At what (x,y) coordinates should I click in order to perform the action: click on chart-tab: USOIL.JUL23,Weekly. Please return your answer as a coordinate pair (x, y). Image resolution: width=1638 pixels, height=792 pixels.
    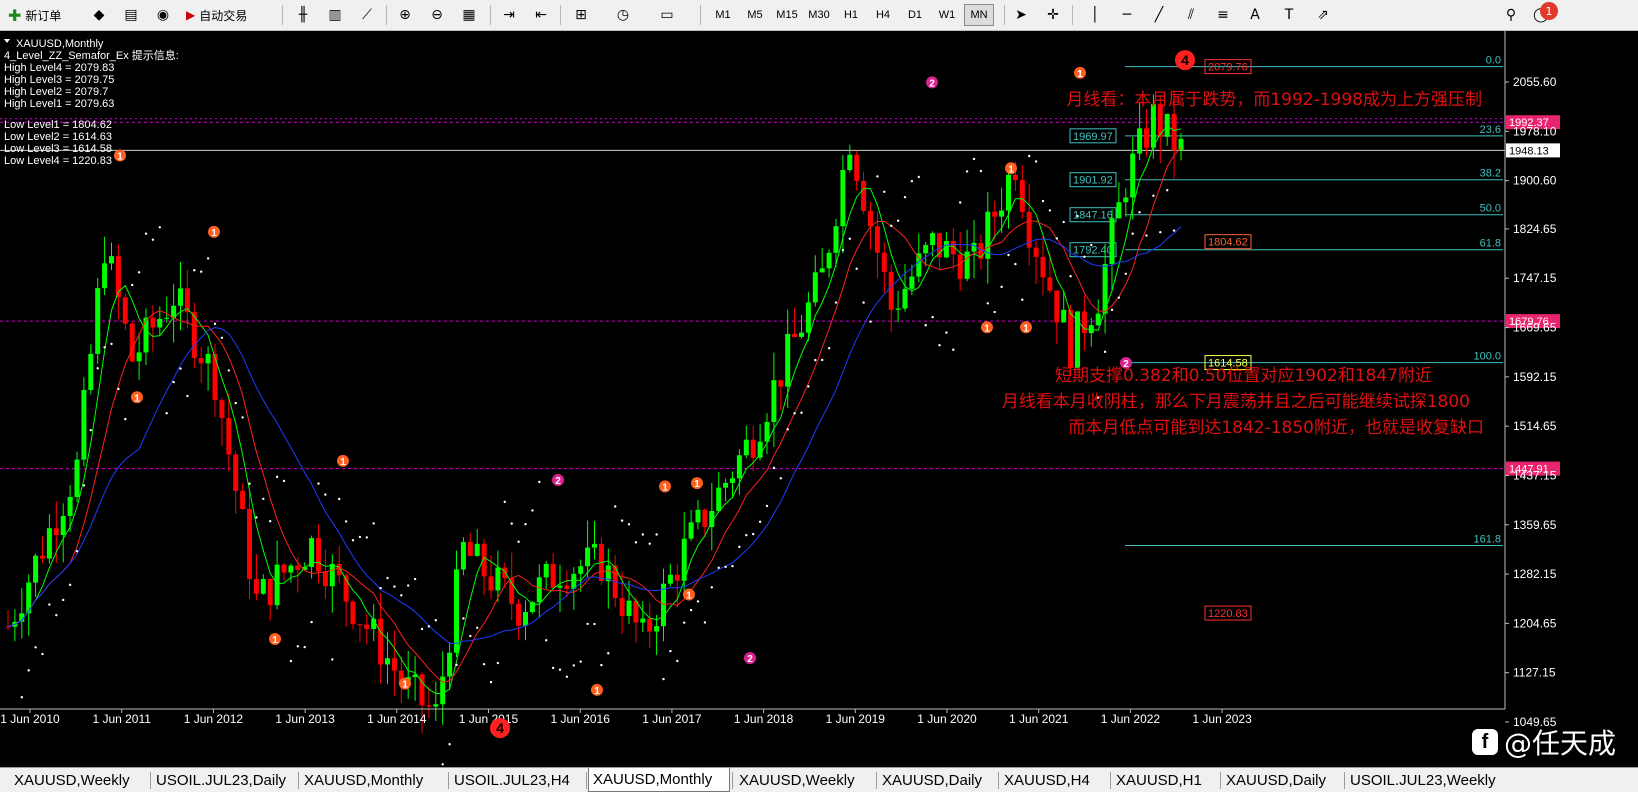
    Looking at the image, I should click on (1421, 780).